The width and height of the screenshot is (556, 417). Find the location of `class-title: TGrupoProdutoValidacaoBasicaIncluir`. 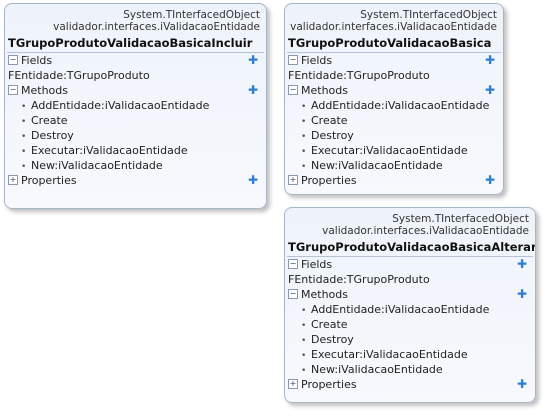

class-title: TGrupoProdutoValidacaoBasicaIncluir is located at coordinates (135, 42).